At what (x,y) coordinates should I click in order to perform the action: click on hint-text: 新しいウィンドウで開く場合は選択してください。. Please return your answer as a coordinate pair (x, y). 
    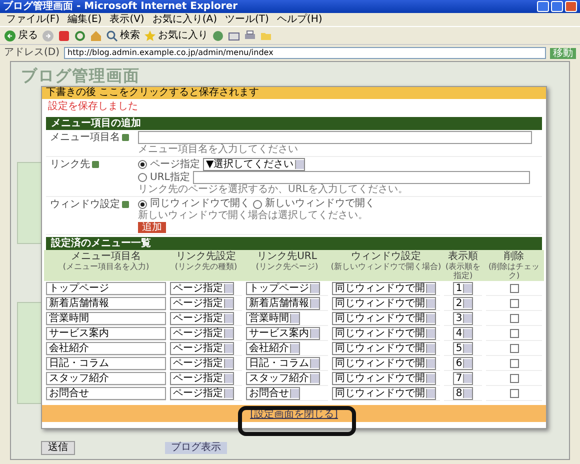
    Looking at the image, I should click on (253, 215).